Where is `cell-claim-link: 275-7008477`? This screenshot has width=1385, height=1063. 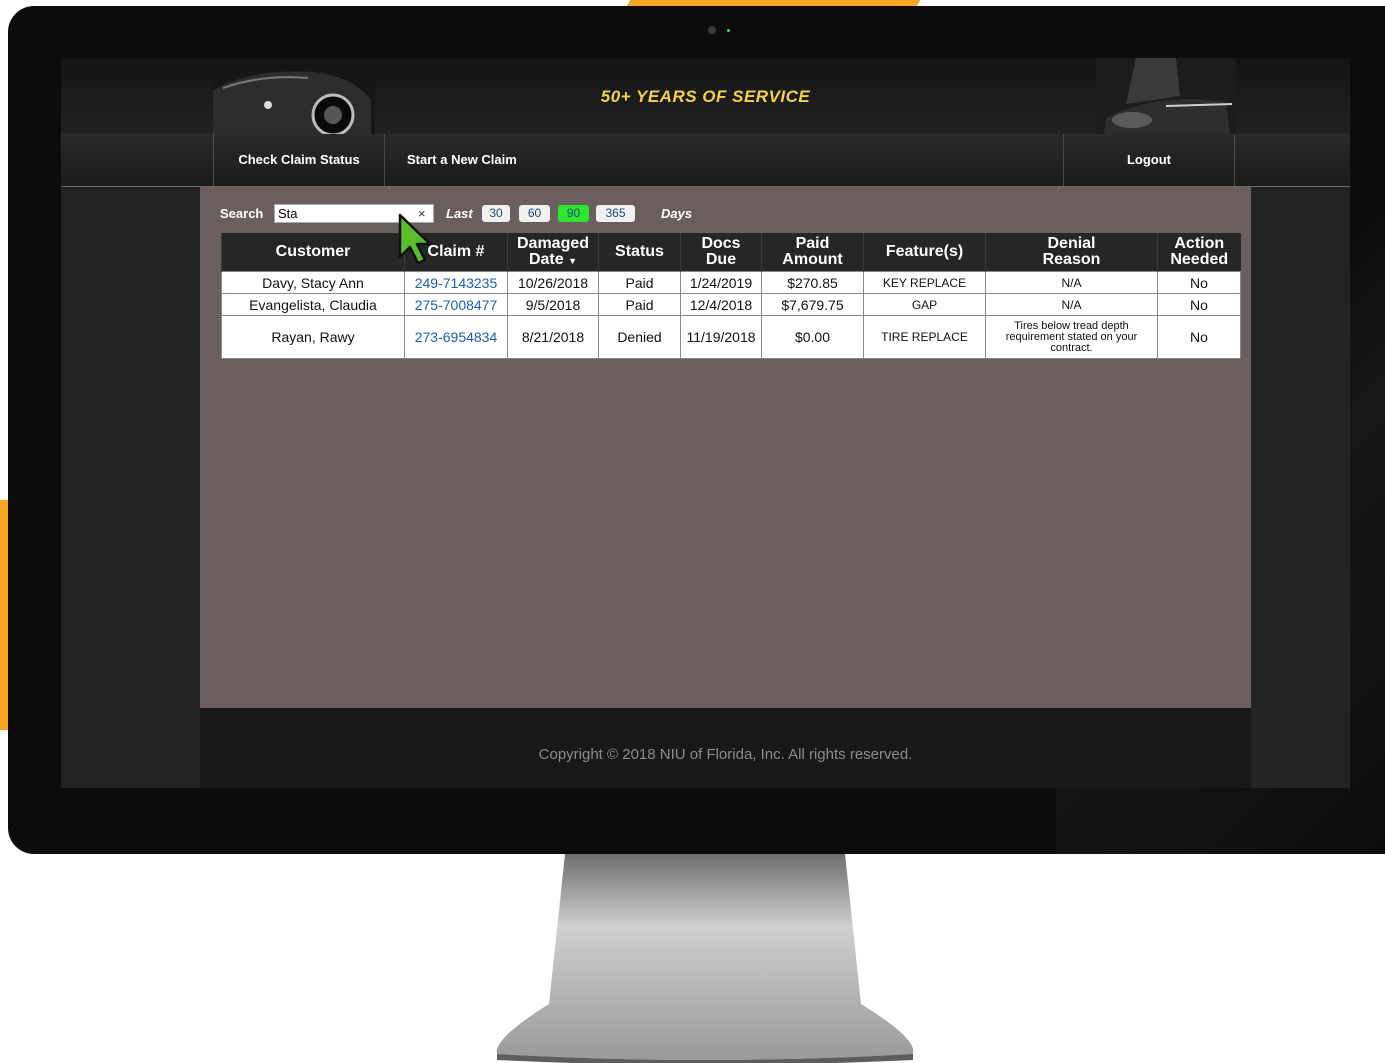 cell-claim-link: 275-7008477 is located at coordinates (456, 304).